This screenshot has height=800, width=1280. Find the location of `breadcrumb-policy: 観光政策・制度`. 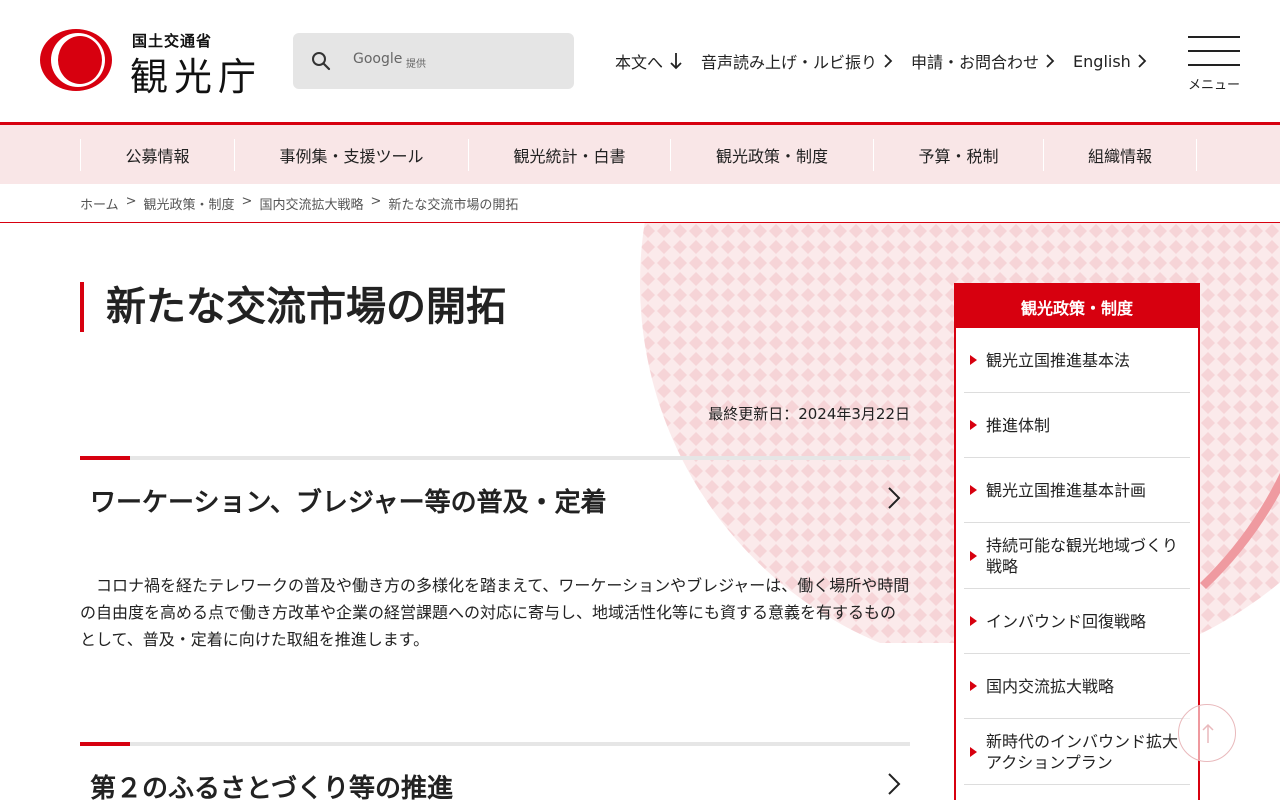

breadcrumb-policy: 観光政策・制度 is located at coordinates (189, 203).